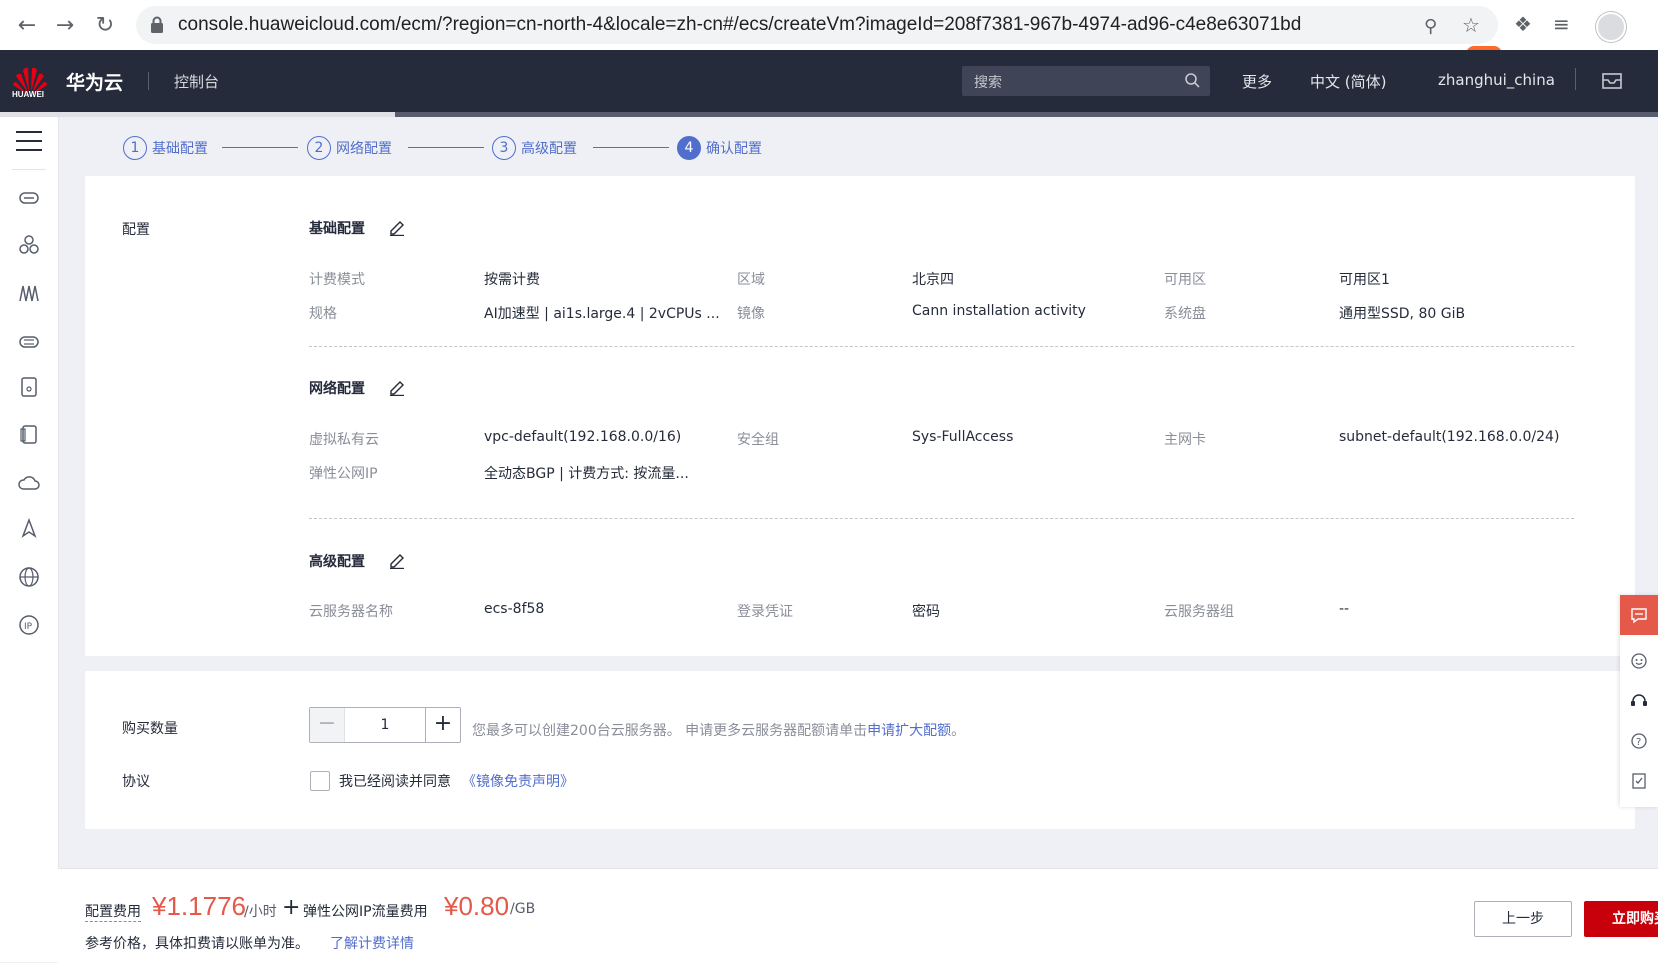 The image size is (1658, 963). Describe the element at coordinates (150, 729) in the screenshot. I see `quantity-label: 购买数量` at that location.